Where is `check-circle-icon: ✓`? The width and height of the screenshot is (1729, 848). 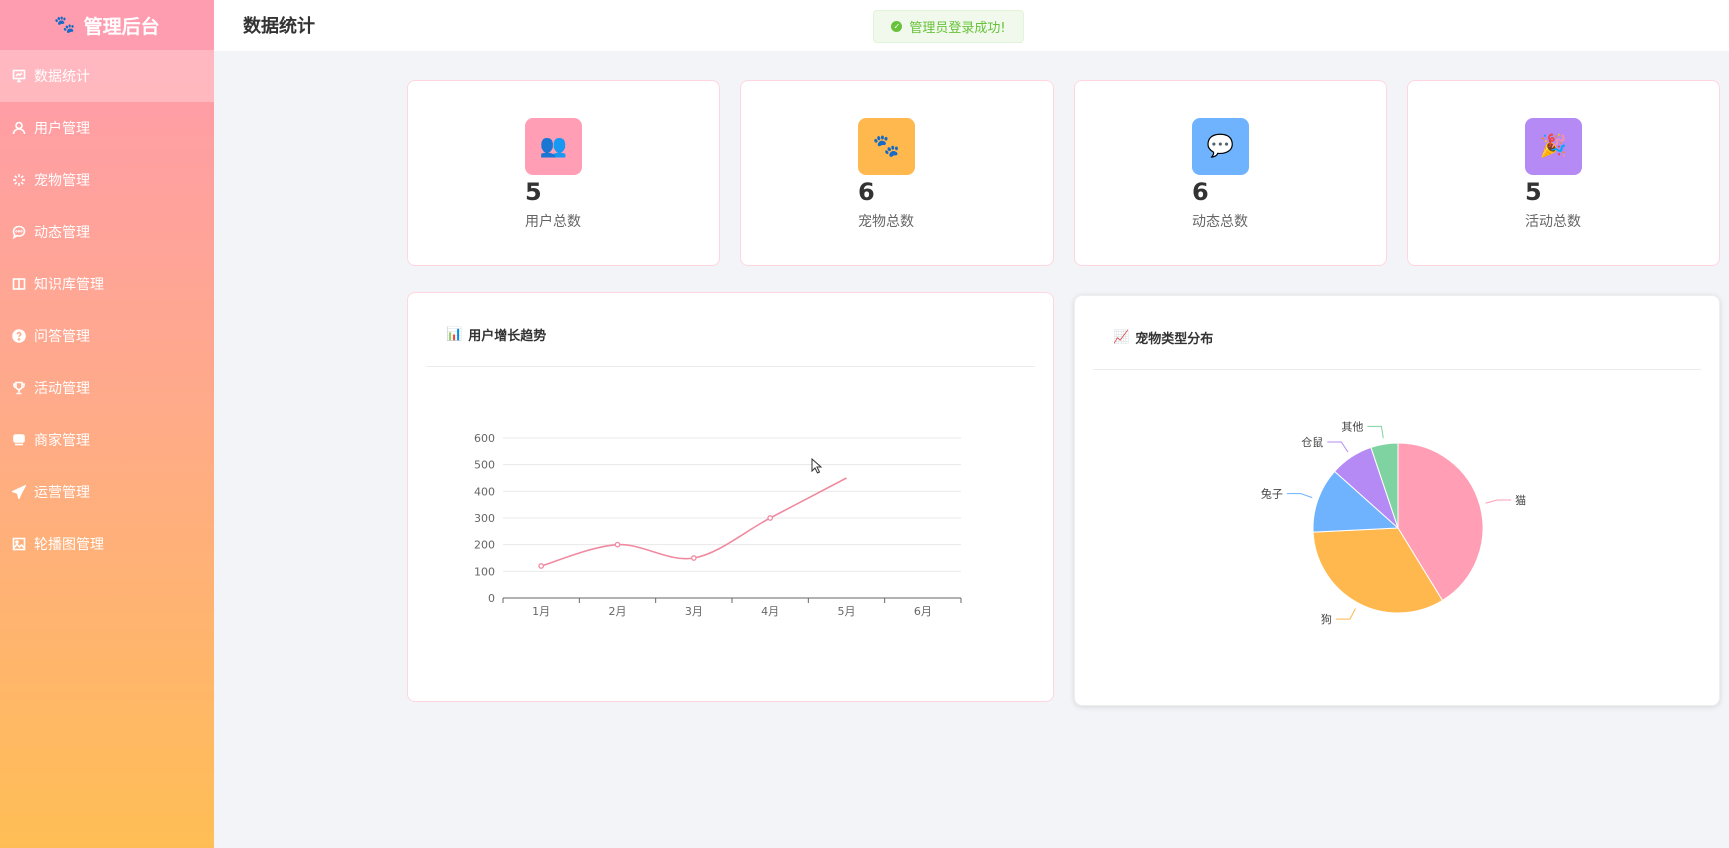 check-circle-icon: ✓ is located at coordinates (897, 26).